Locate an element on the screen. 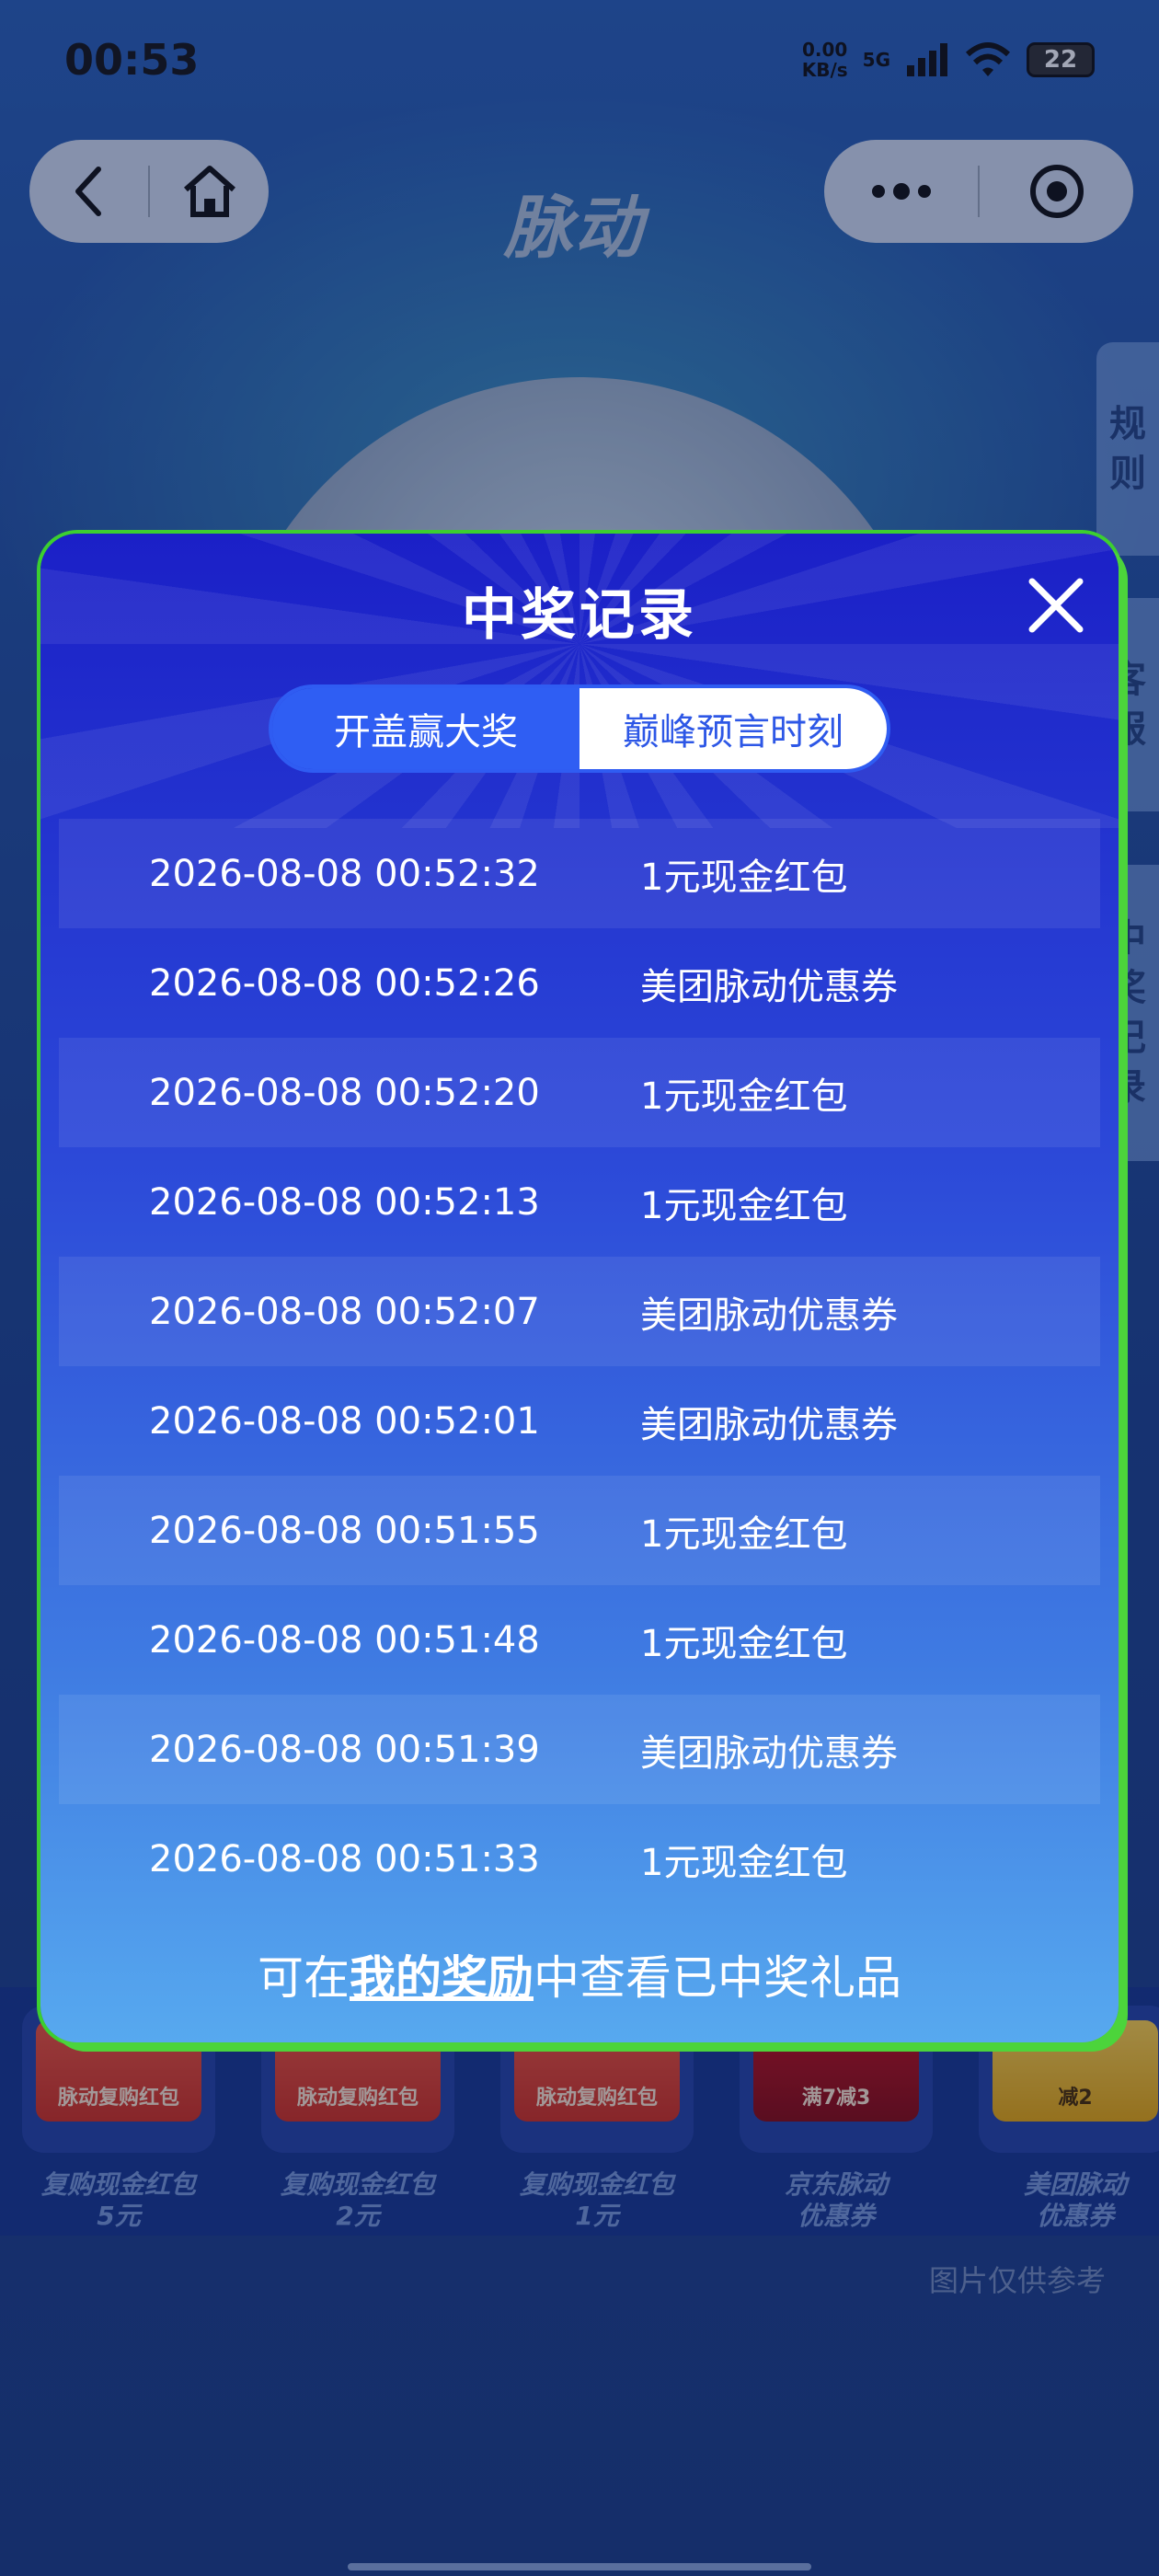 Image resolution: width=1159 pixels, height=2576 pixels. record-time: 2026-08-08 00:51:48 is located at coordinates (344, 1640).